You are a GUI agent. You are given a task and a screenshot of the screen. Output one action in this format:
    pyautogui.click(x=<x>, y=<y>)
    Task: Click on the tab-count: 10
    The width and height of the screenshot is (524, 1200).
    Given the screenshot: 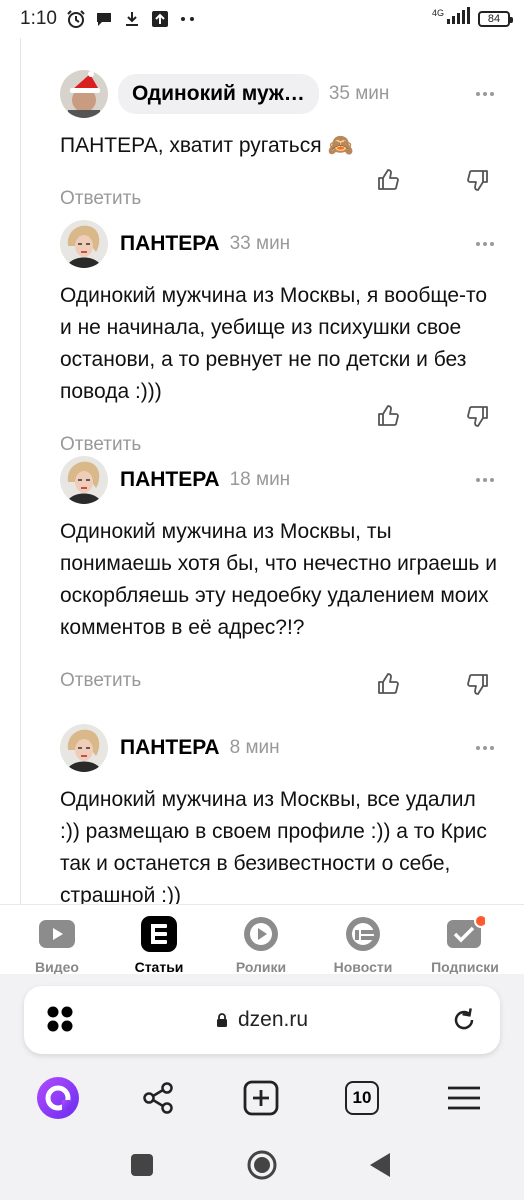 What is the action you would take?
    pyautogui.click(x=362, y=1098)
    